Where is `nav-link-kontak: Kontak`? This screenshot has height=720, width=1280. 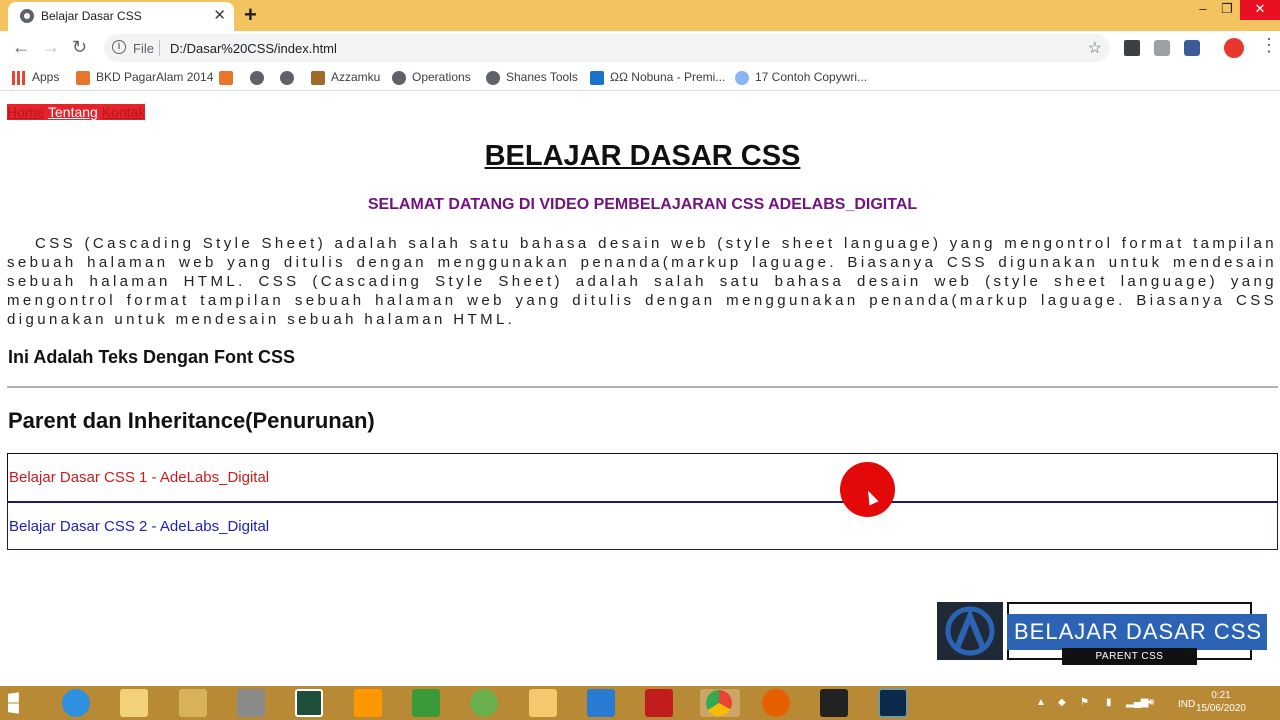 nav-link-kontak: Kontak is located at coordinates (124, 112).